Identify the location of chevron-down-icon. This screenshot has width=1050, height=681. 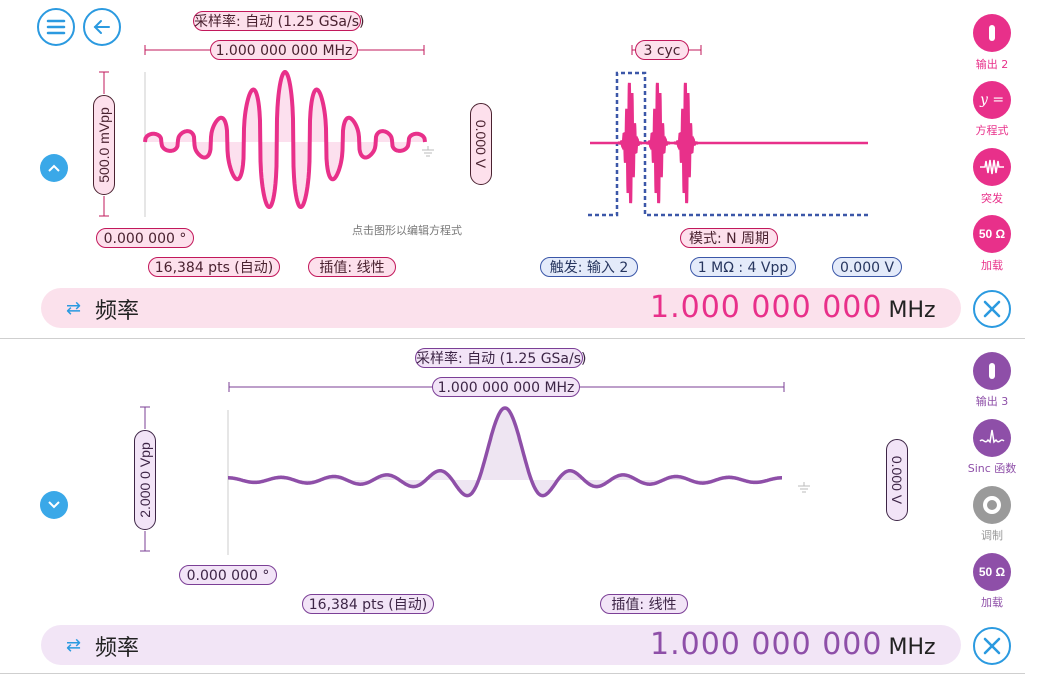
(54, 505).